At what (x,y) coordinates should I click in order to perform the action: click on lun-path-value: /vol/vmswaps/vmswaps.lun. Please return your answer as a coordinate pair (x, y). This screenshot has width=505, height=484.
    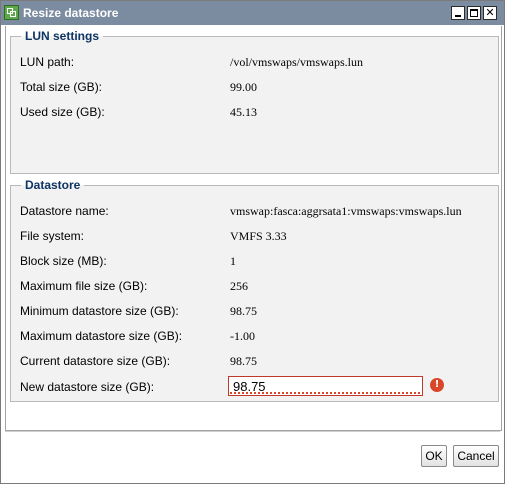
    Looking at the image, I should click on (297, 62).